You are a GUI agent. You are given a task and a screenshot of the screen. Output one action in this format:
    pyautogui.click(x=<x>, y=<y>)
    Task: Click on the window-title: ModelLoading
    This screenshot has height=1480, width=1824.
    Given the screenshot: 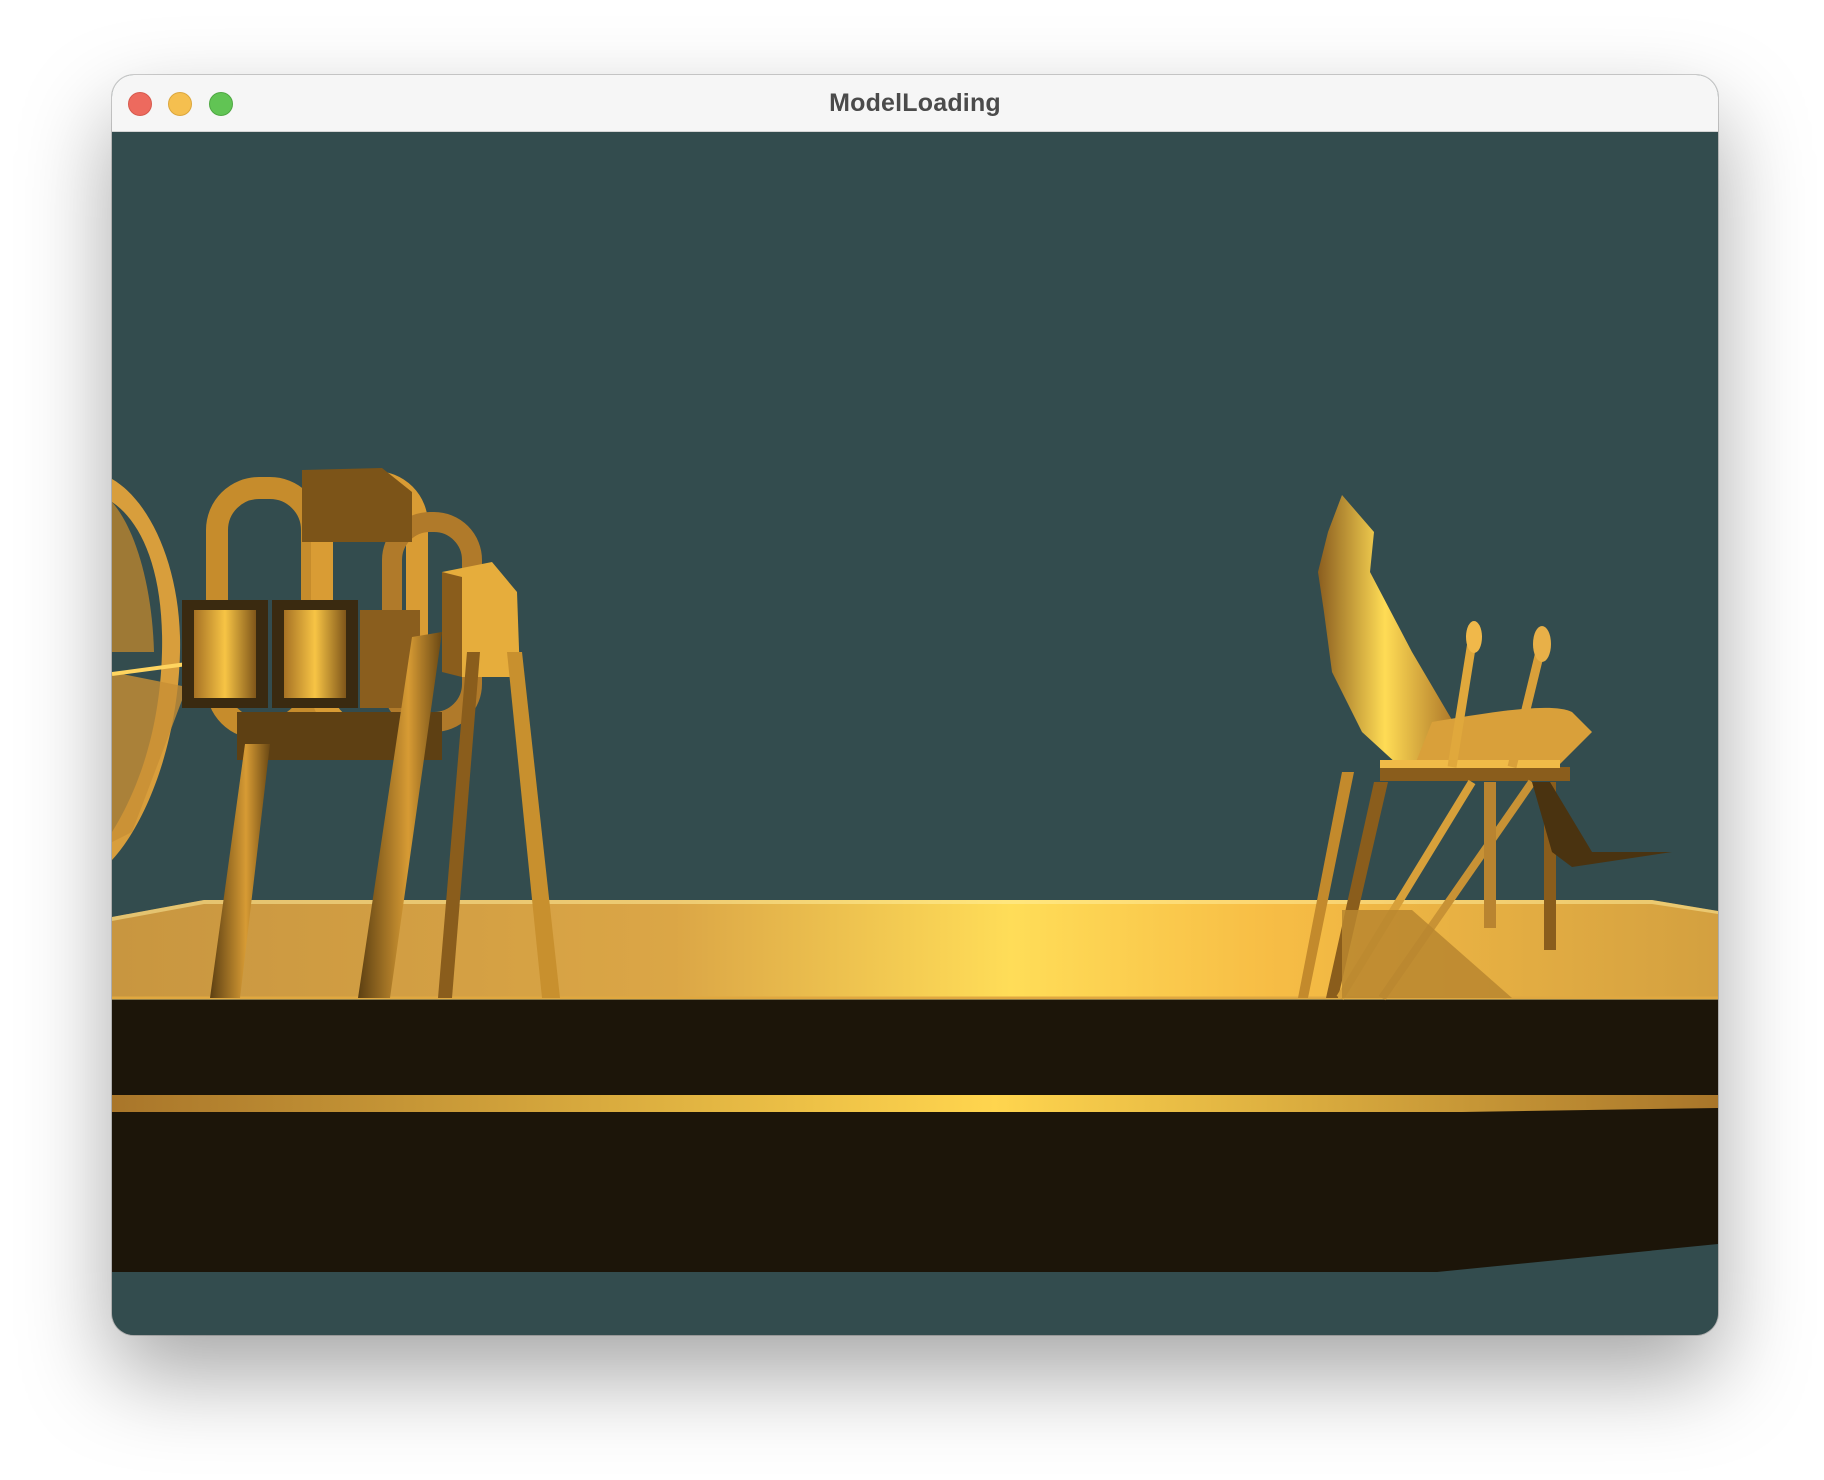 What is the action you would take?
    pyautogui.click(x=915, y=103)
    